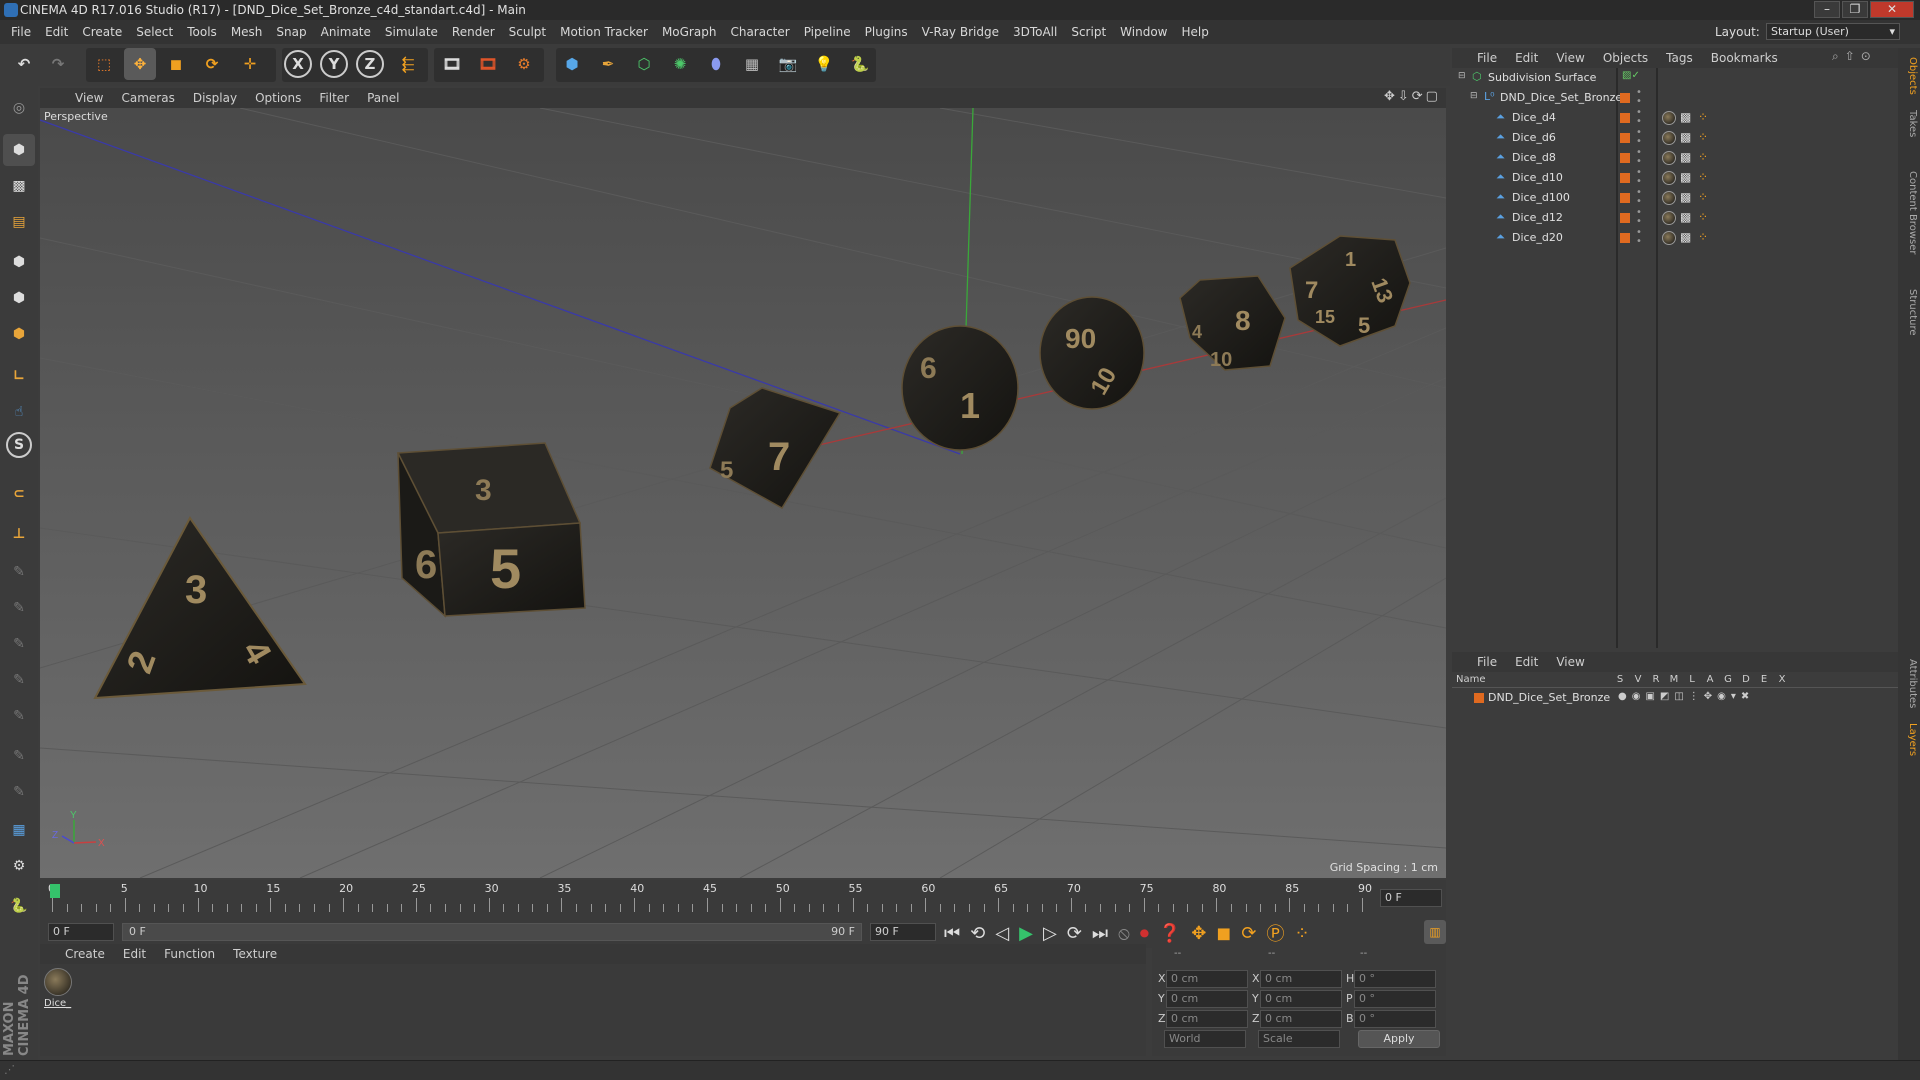 This screenshot has width=1920, height=1080. What do you see at coordinates (1207, 979) in the screenshot?
I see `coord-field-x: 0 cm` at bounding box center [1207, 979].